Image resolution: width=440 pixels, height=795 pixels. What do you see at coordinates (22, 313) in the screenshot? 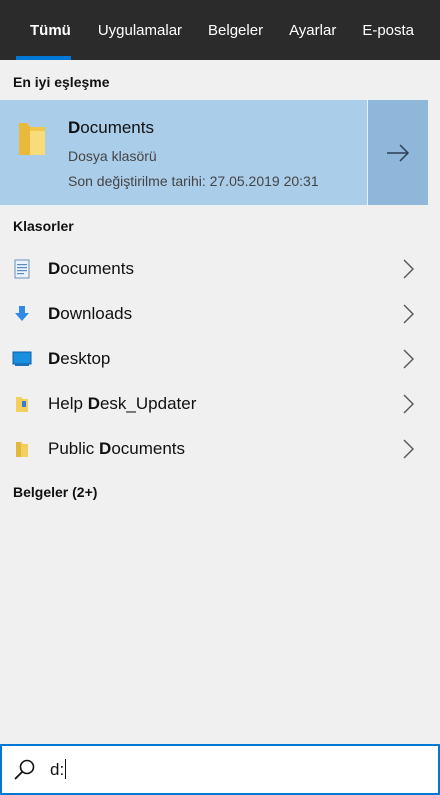
I see `download-arrow-icon` at bounding box center [22, 313].